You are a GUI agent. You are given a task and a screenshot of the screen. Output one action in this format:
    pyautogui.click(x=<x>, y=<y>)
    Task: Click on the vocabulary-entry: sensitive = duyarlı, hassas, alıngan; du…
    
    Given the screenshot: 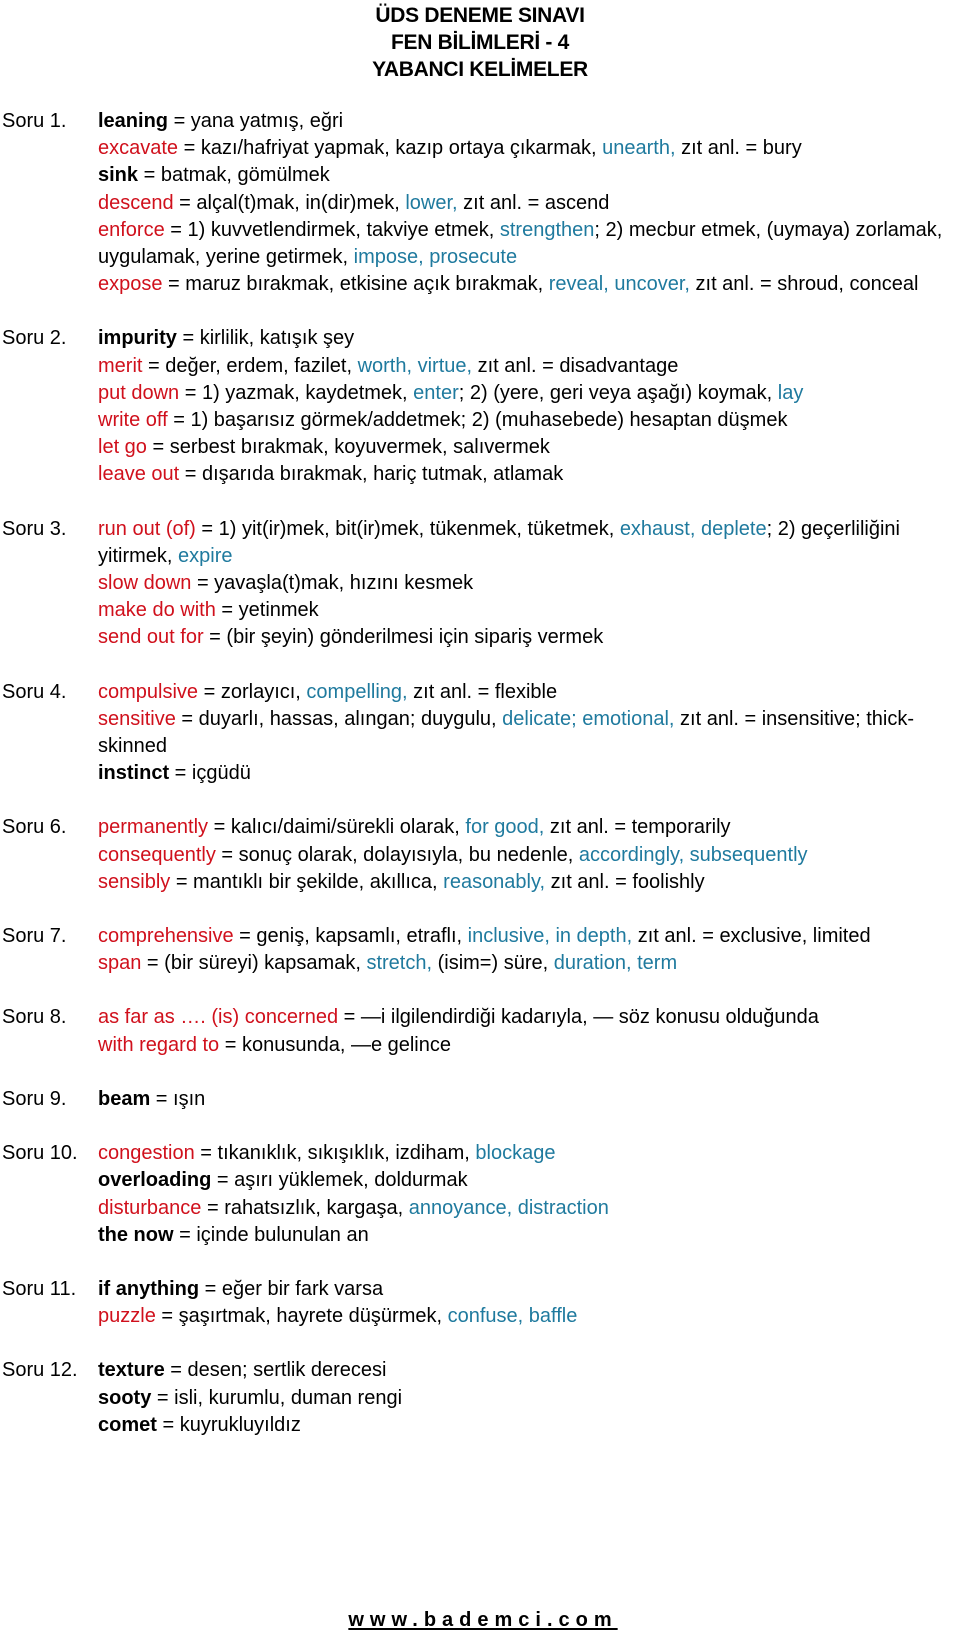 What is the action you would take?
    pyautogui.click(x=528, y=733)
    